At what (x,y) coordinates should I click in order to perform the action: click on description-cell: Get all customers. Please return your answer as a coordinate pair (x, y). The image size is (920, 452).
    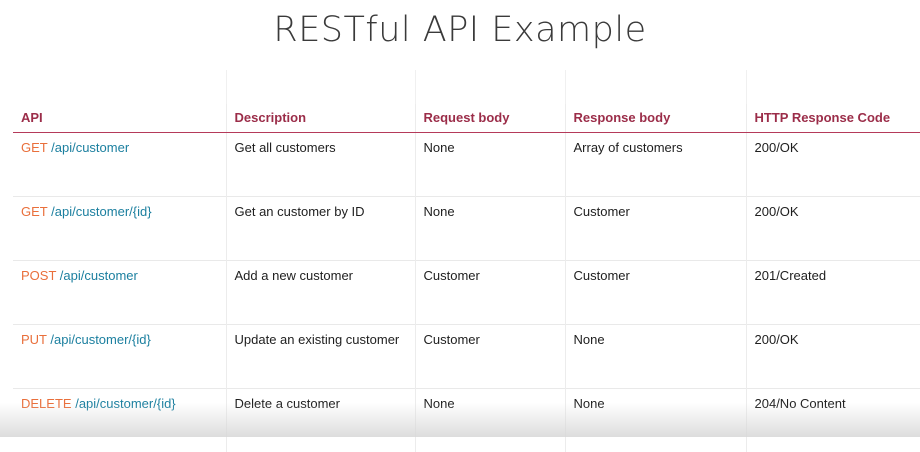
    Looking at the image, I should click on (320, 165).